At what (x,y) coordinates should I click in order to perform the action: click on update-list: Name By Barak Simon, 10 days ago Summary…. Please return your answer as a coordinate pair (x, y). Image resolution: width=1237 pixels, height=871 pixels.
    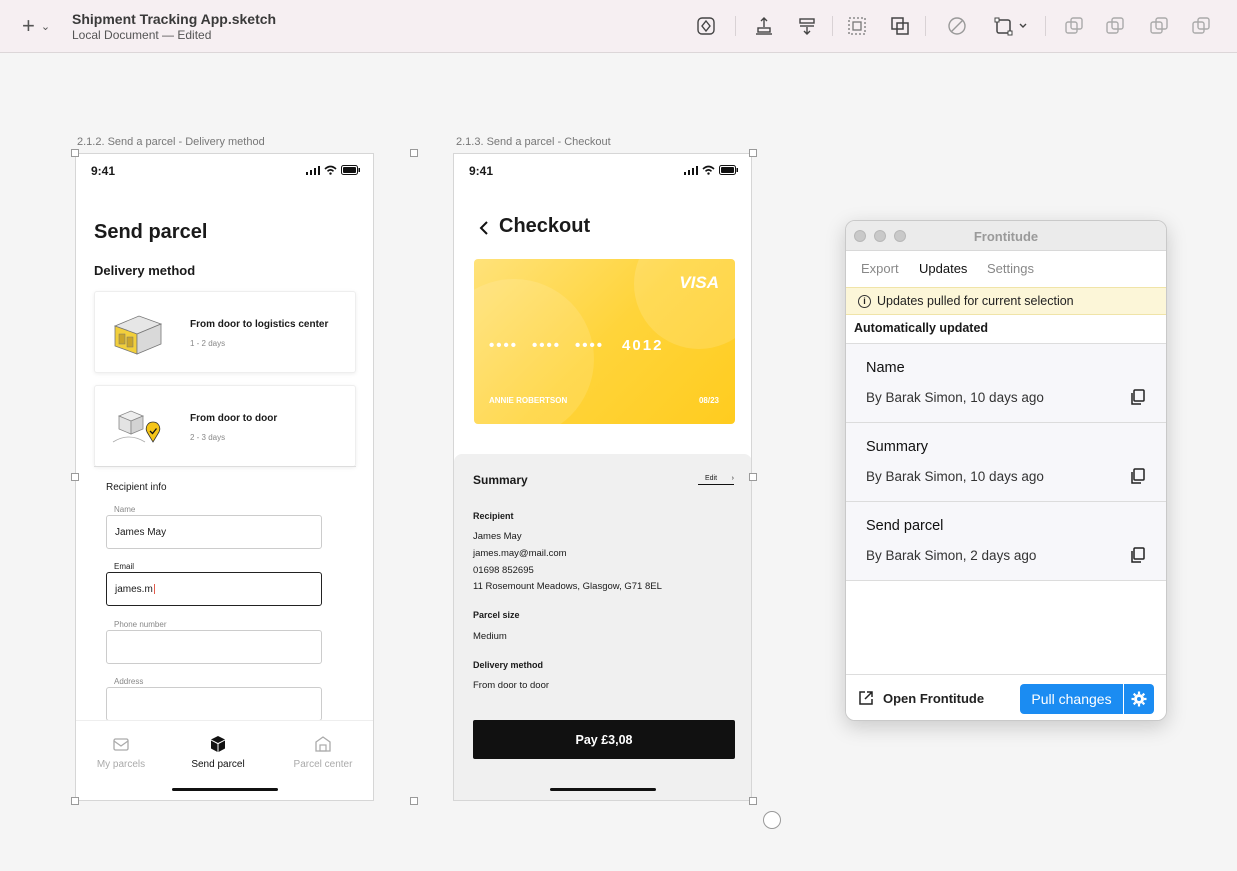
    Looking at the image, I should click on (1006, 462).